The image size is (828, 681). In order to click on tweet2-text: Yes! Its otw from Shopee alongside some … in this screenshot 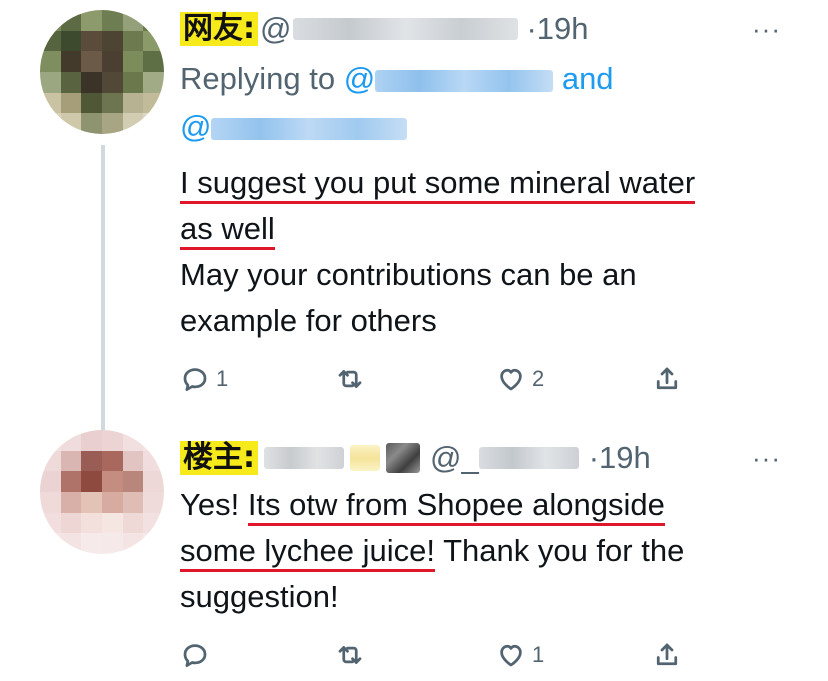, I will do `click(432, 551)`.